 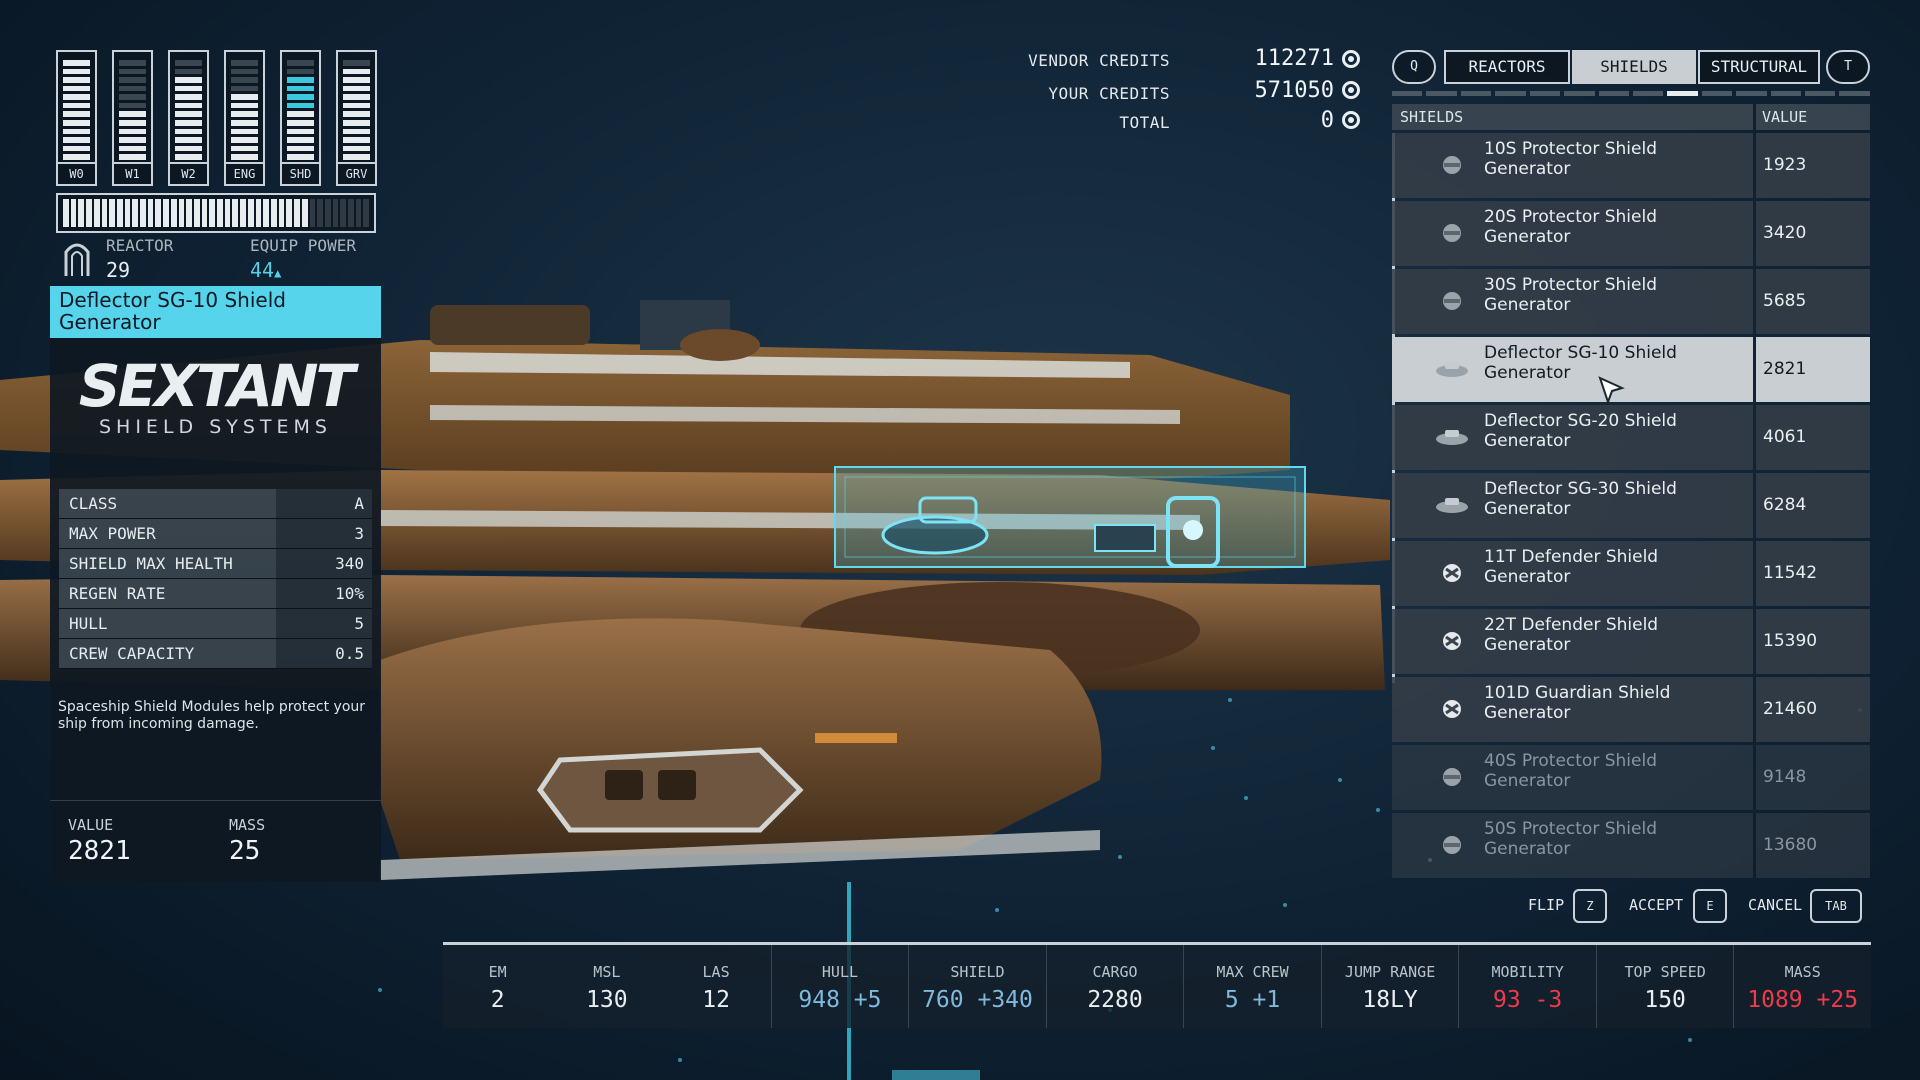 What do you see at coordinates (216, 213) in the screenshot?
I see `reactor-capacity-bar` at bounding box center [216, 213].